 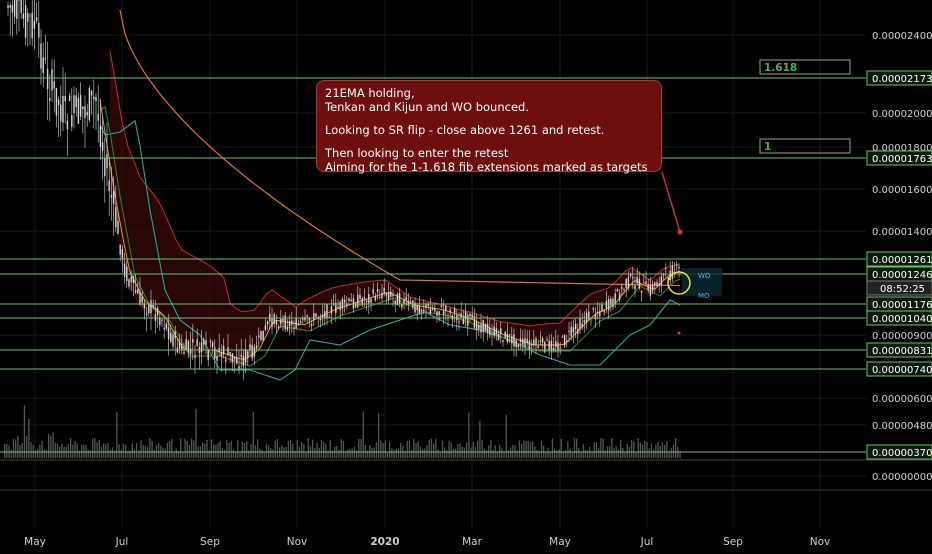 I want to click on volume-group, so click(x=342, y=431).